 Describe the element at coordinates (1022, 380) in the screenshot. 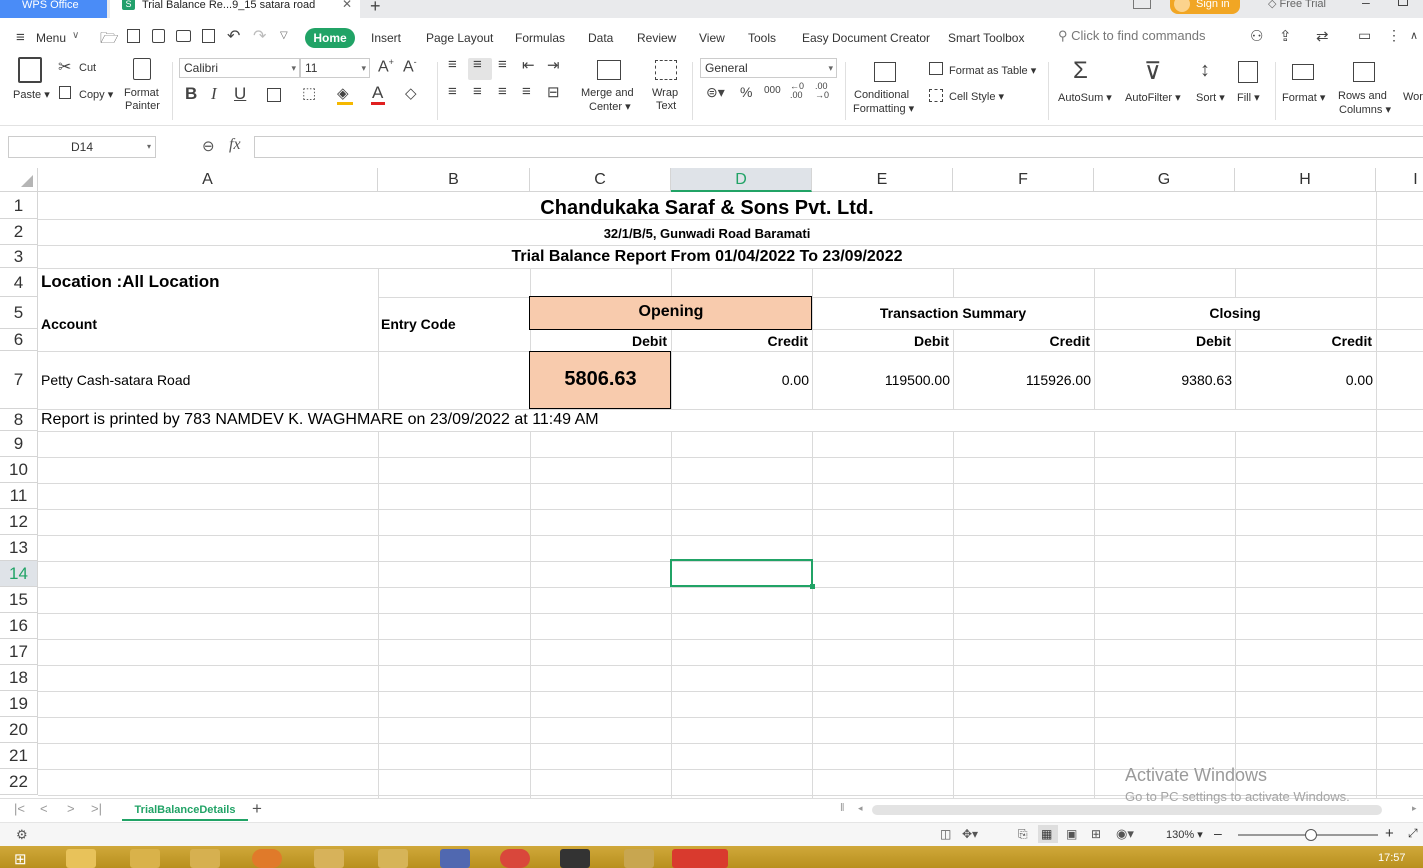

I see `transaction-credit-cell: 115926.00` at that location.